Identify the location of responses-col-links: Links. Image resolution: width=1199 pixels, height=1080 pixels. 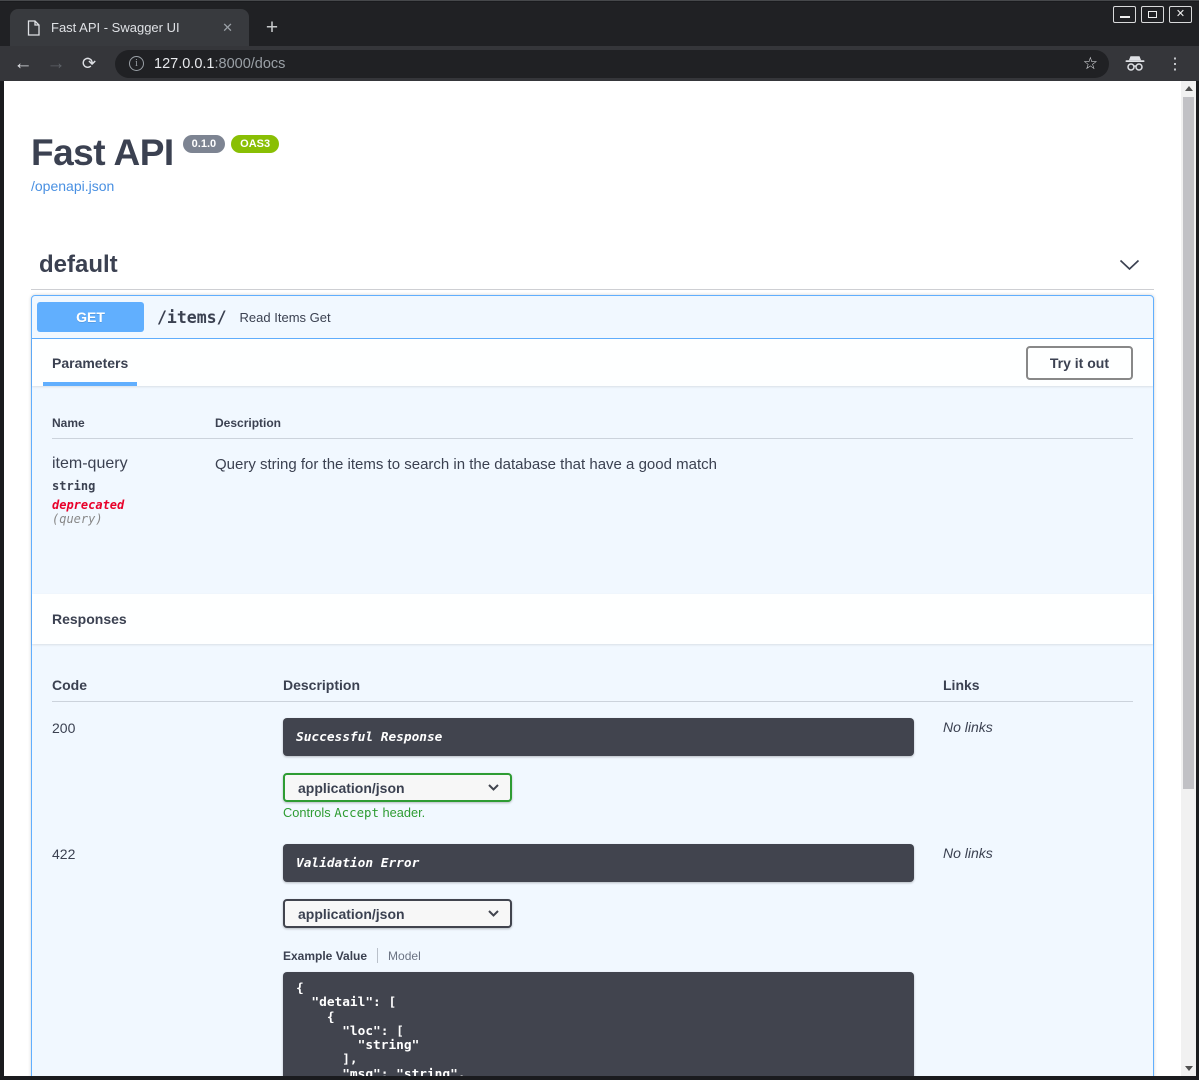
(1038, 689).